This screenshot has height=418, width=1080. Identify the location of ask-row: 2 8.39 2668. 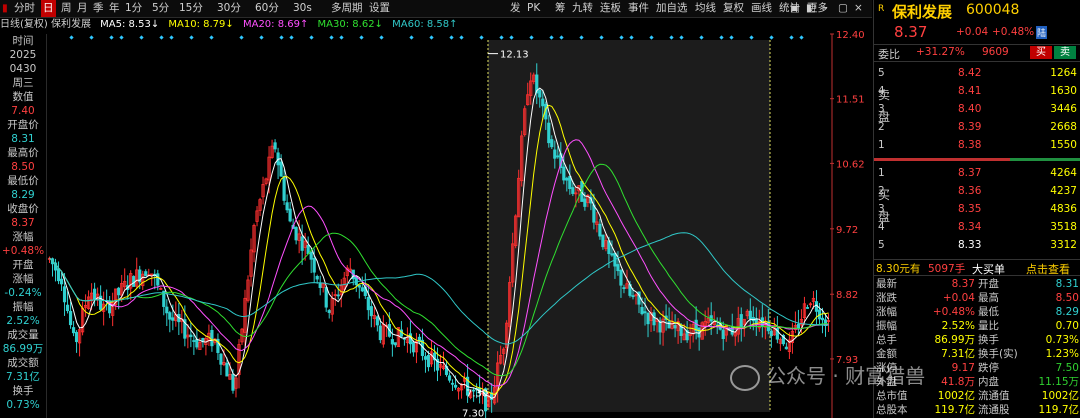
(977, 127).